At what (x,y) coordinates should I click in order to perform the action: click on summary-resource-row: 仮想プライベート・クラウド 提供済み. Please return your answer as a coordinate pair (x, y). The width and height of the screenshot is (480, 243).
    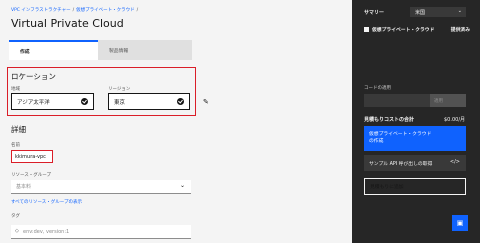
    Looking at the image, I should click on (417, 29).